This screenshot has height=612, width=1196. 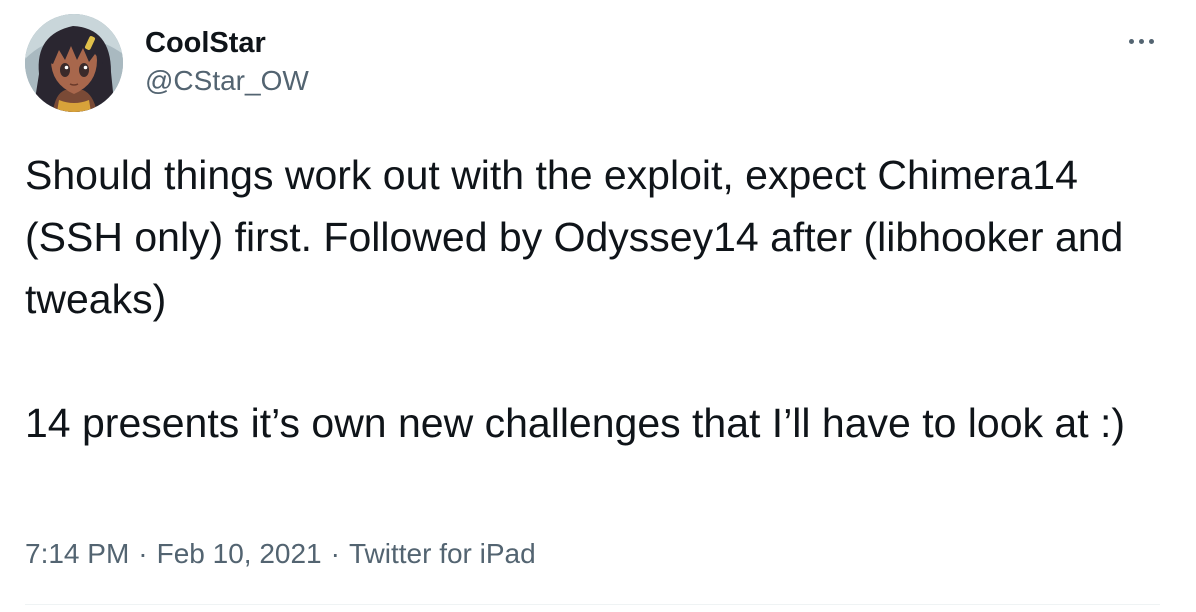 I want to click on anime-character-avatar-icon, so click(x=74, y=63).